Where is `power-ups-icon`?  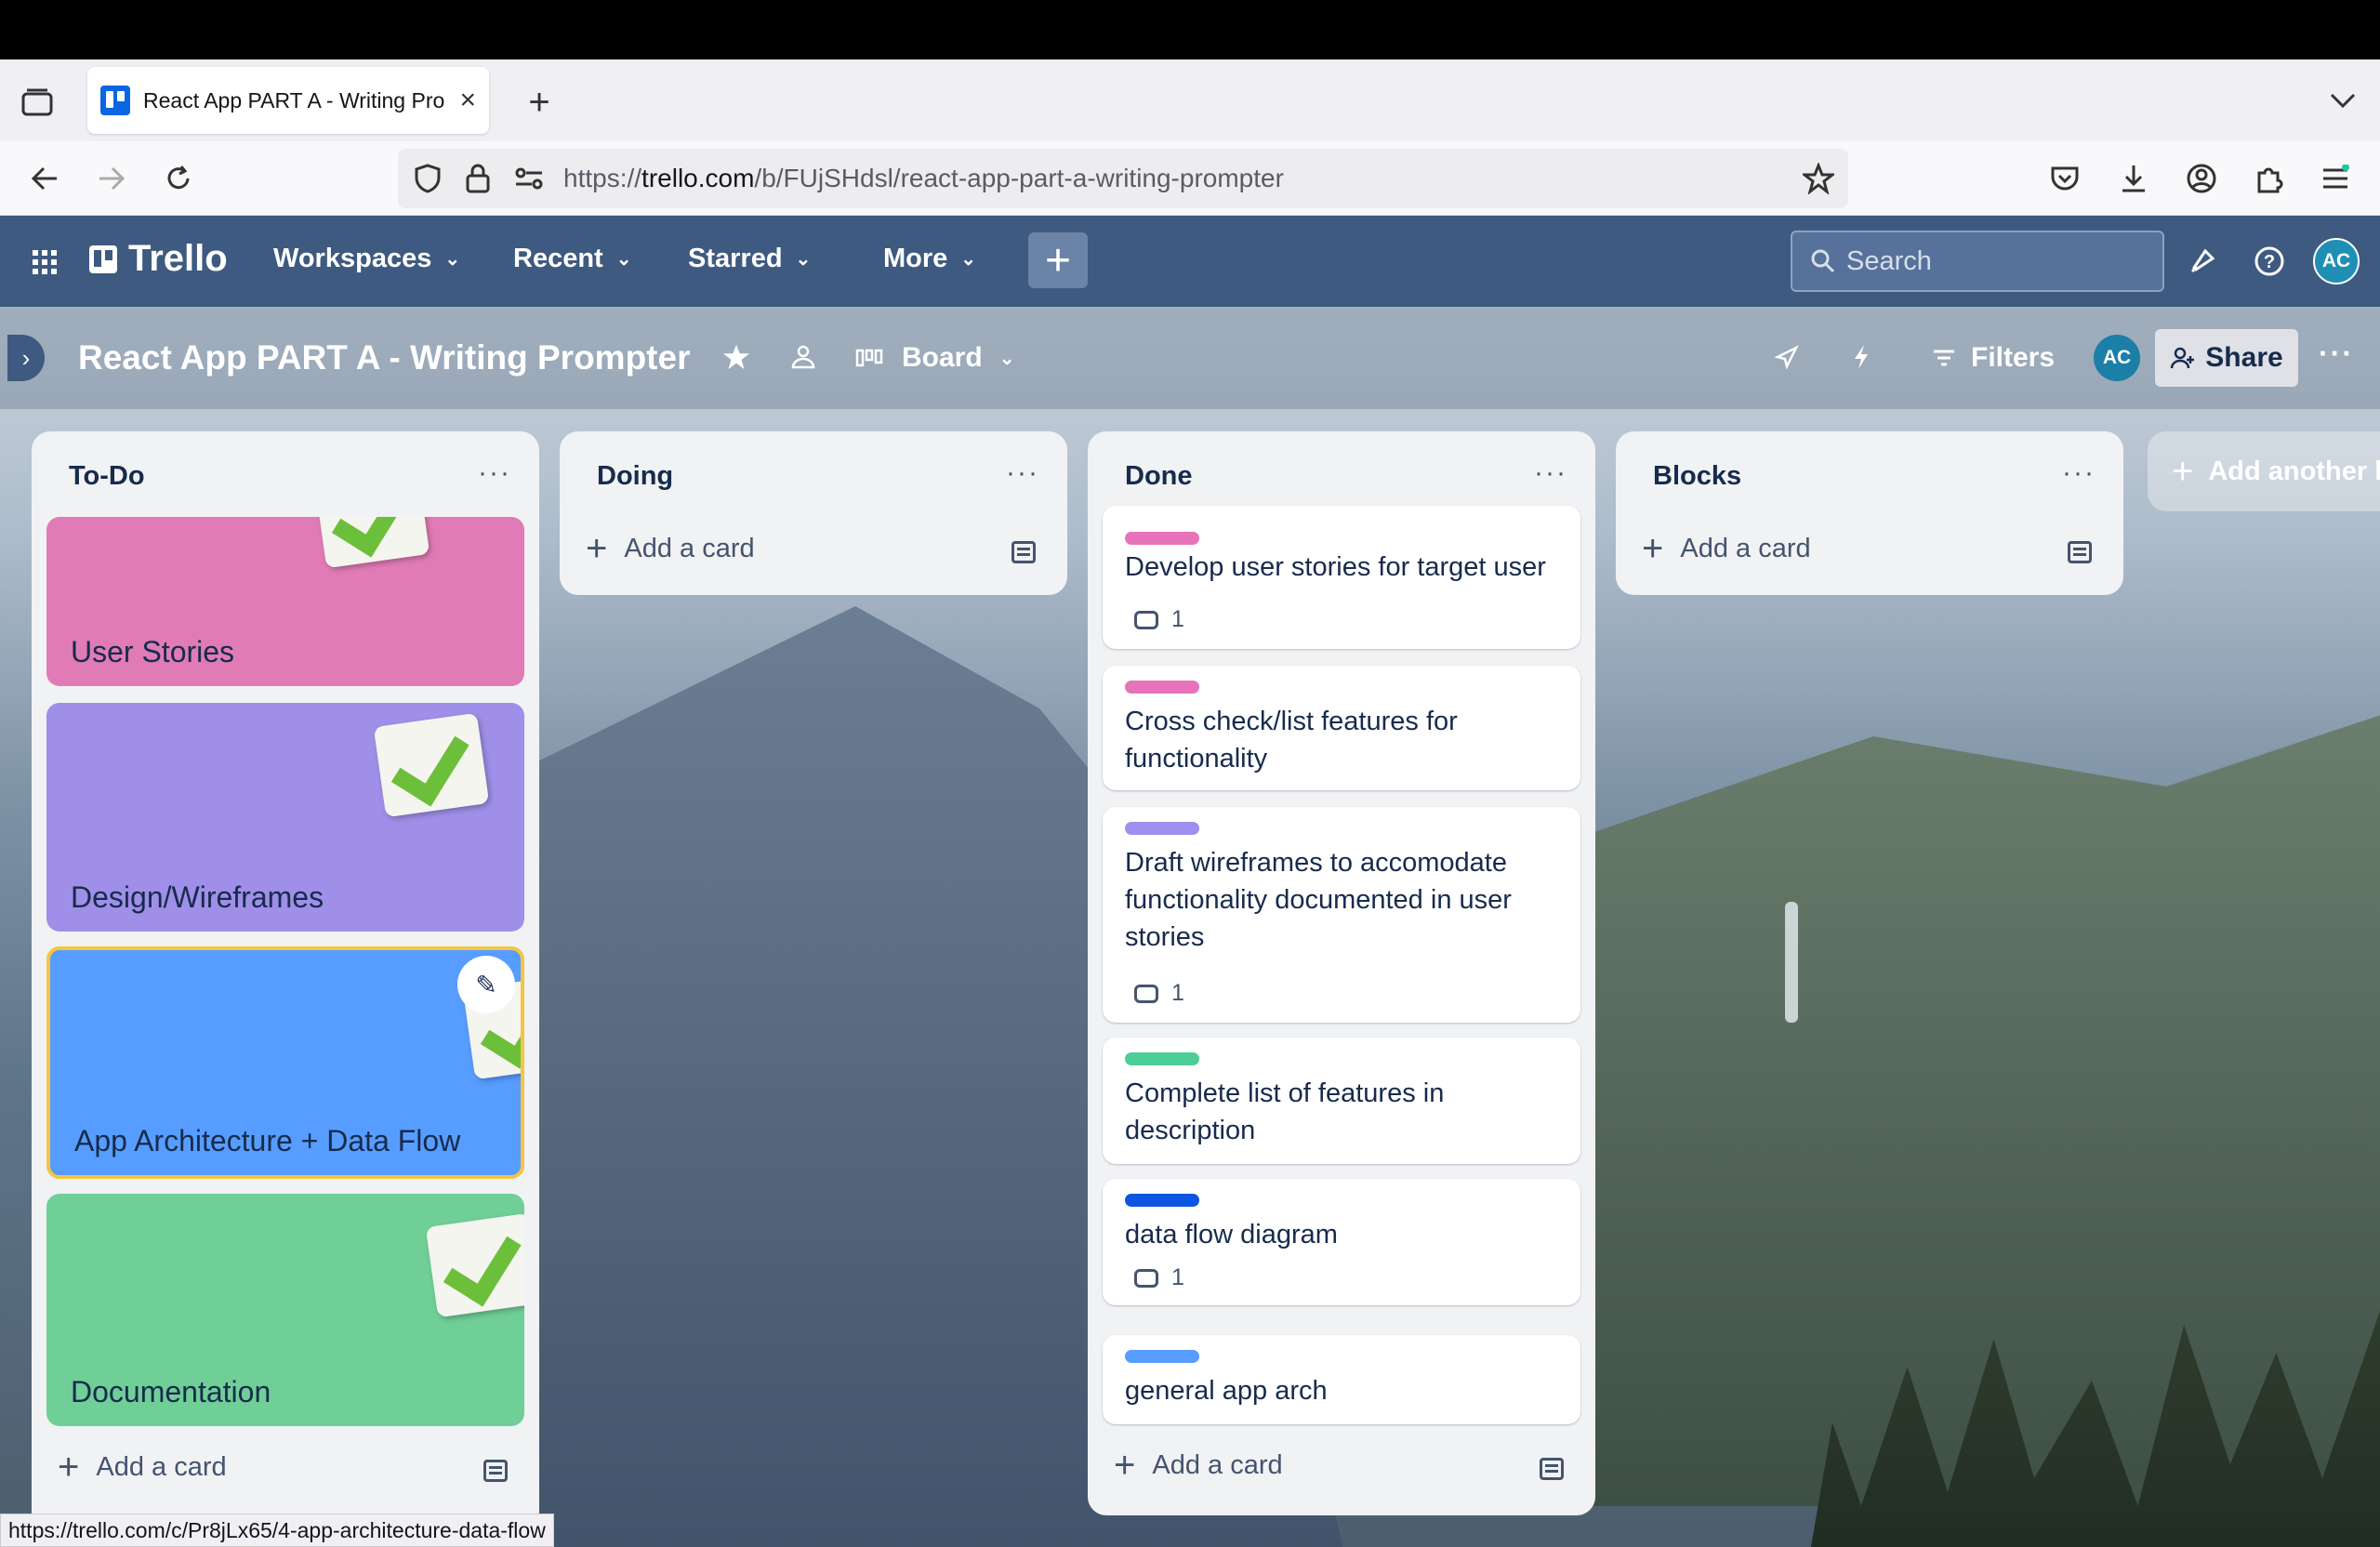
power-ups-icon is located at coordinates (1787, 357).